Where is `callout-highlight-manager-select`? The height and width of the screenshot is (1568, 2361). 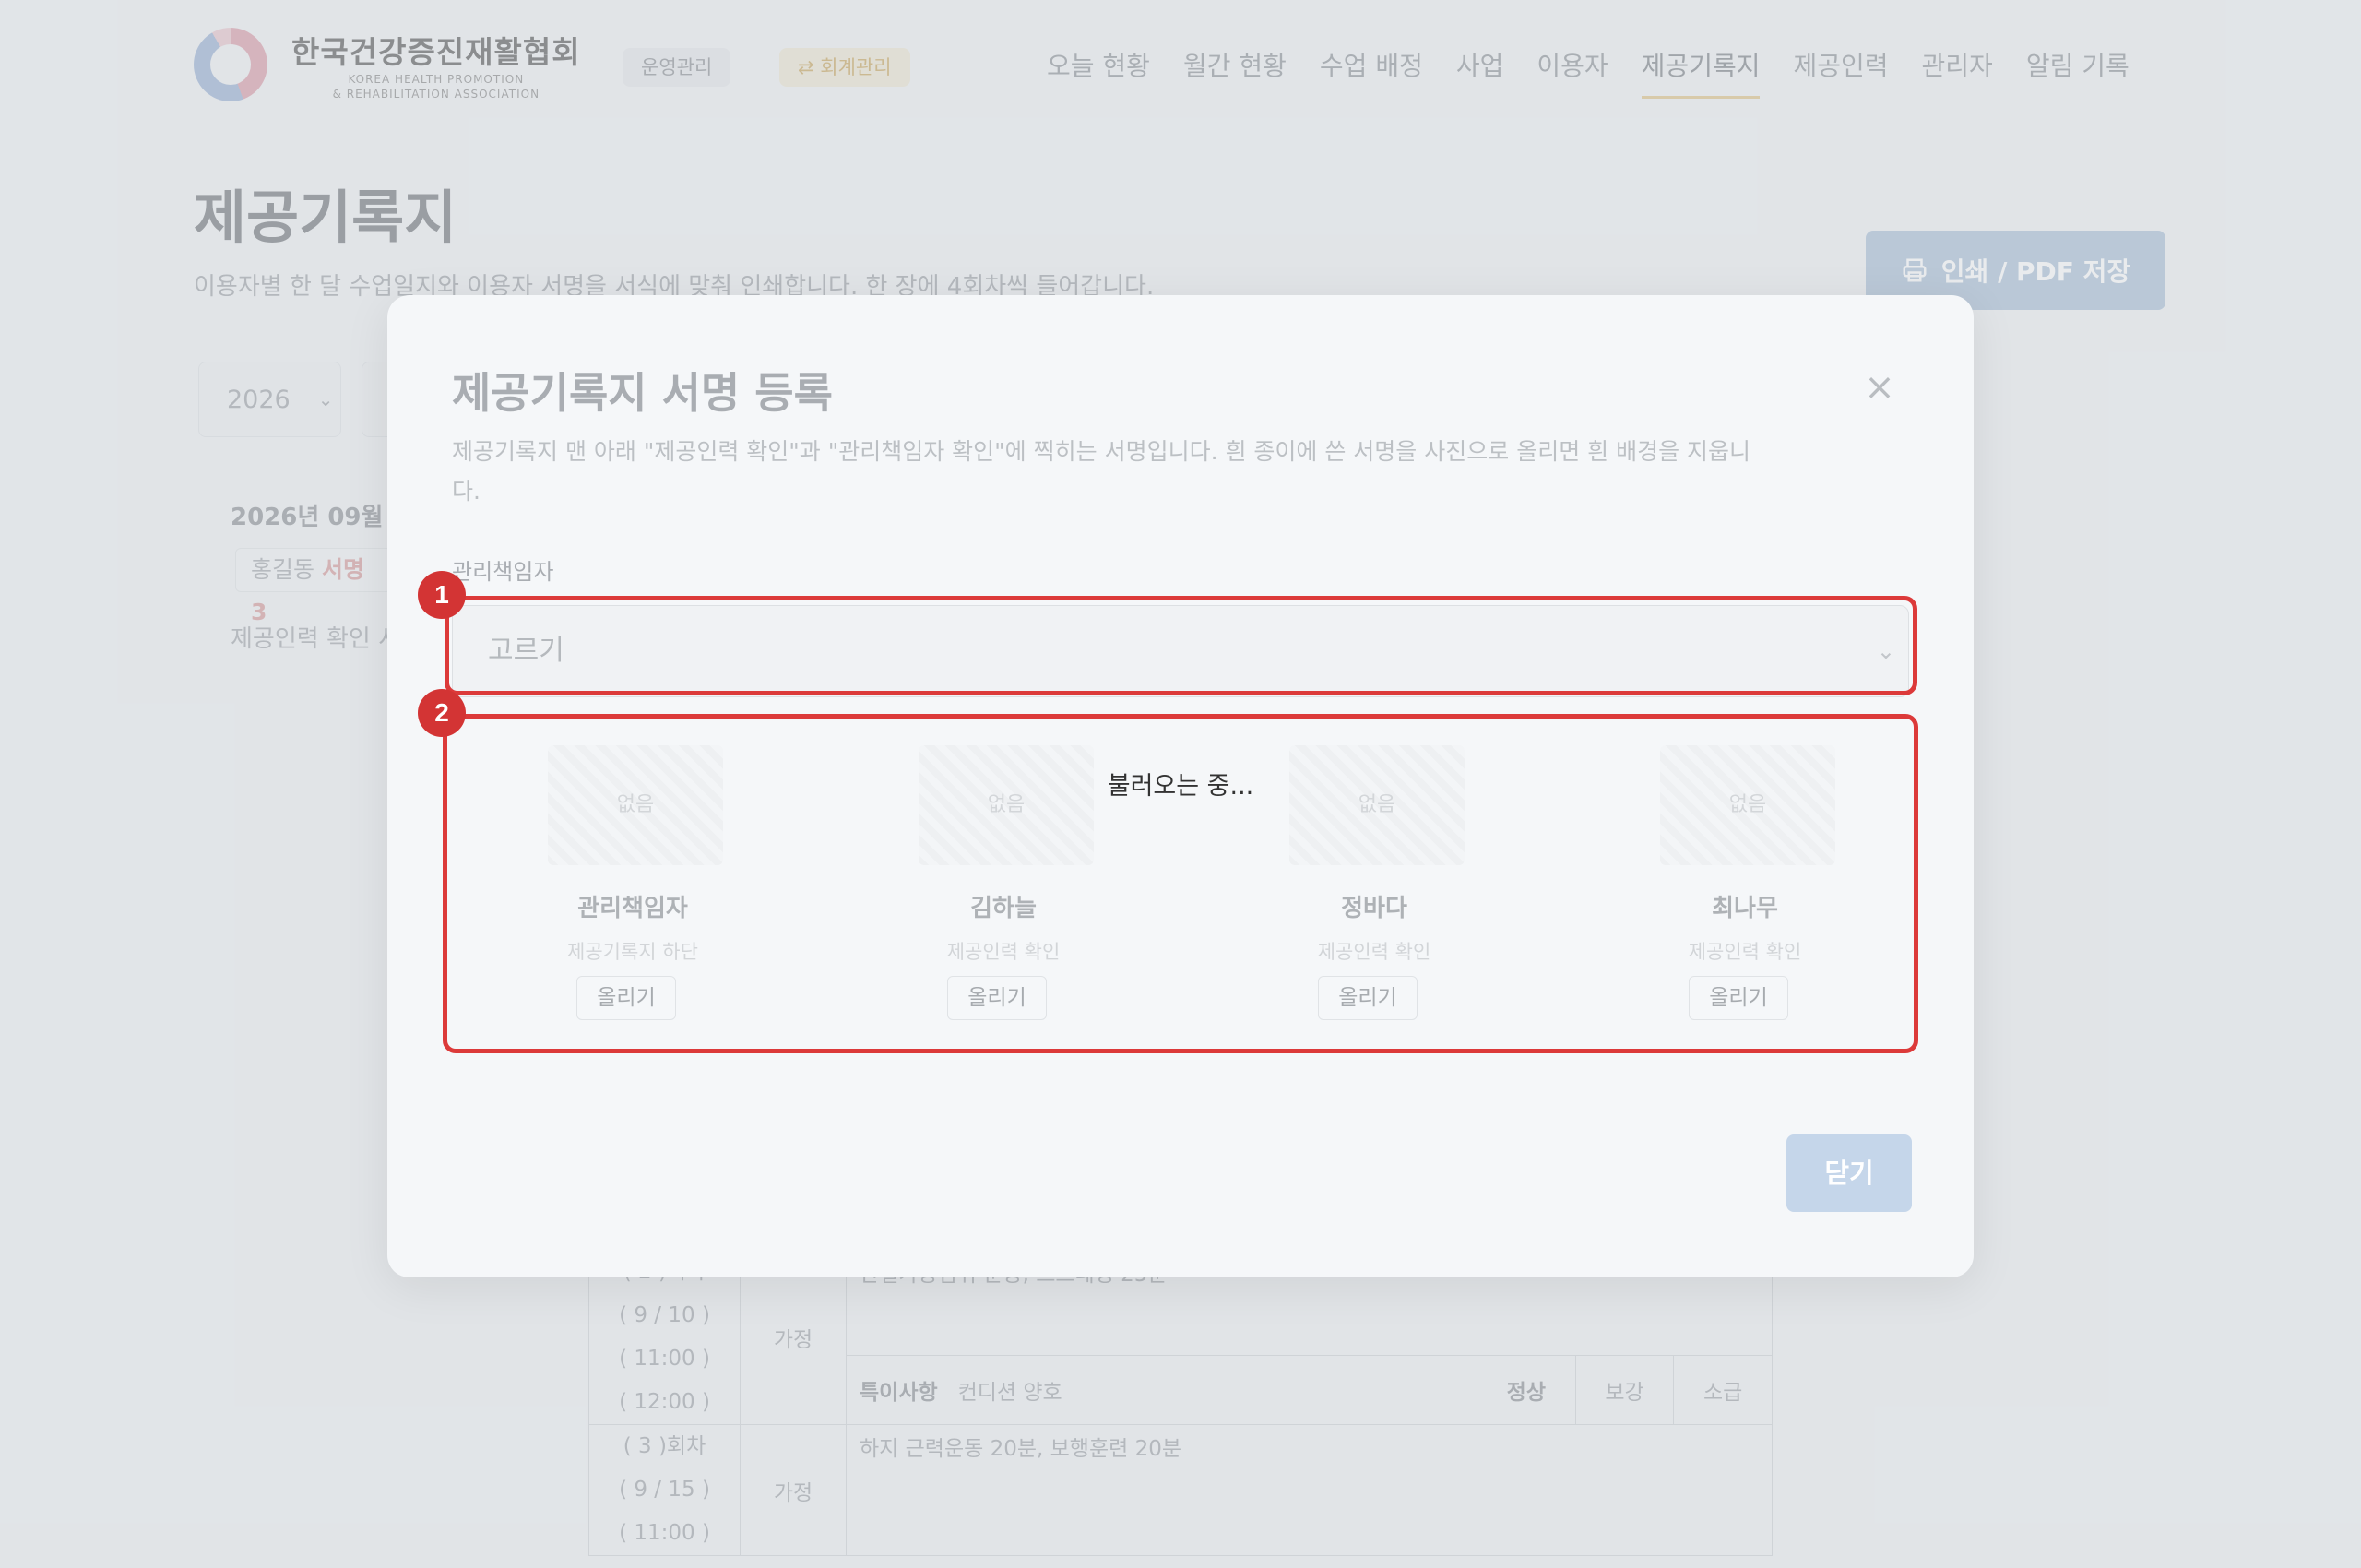
callout-highlight-manager-select is located at coordinates (1181, 645).